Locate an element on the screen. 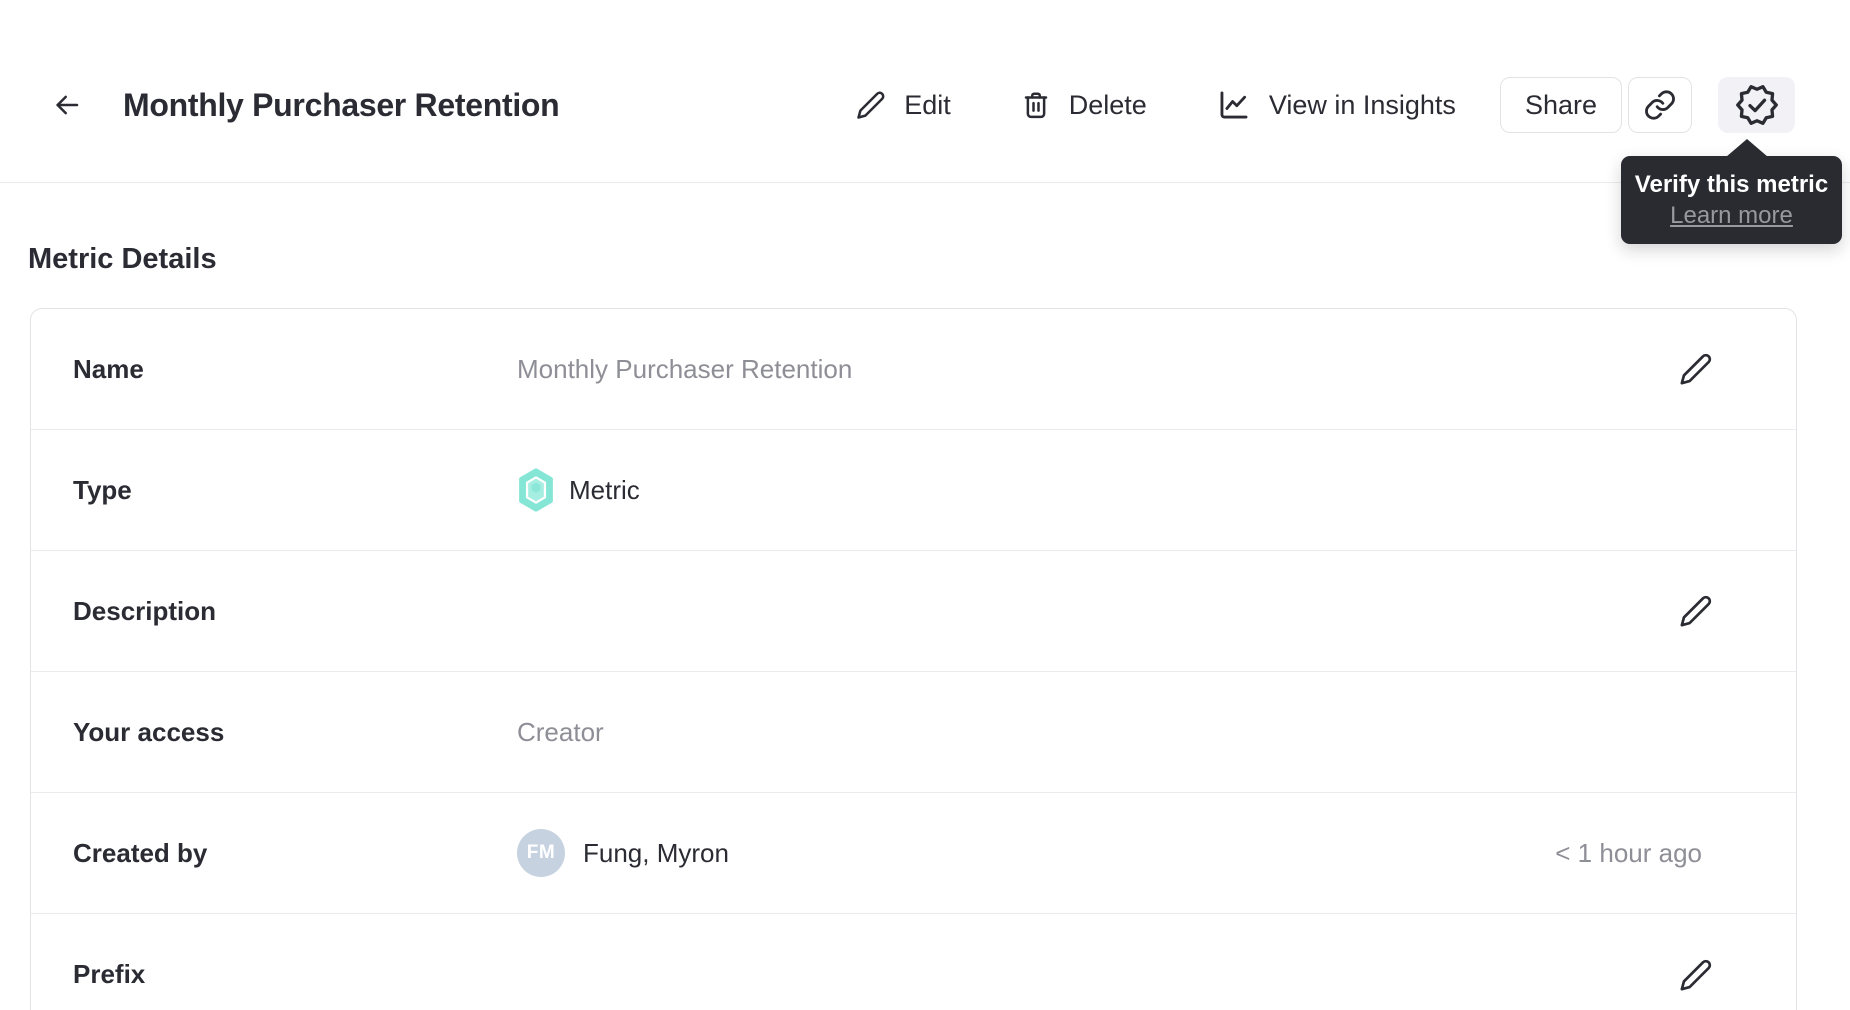  created-timestamp: < 1 hour ago is located at coordinates (1628, 852).